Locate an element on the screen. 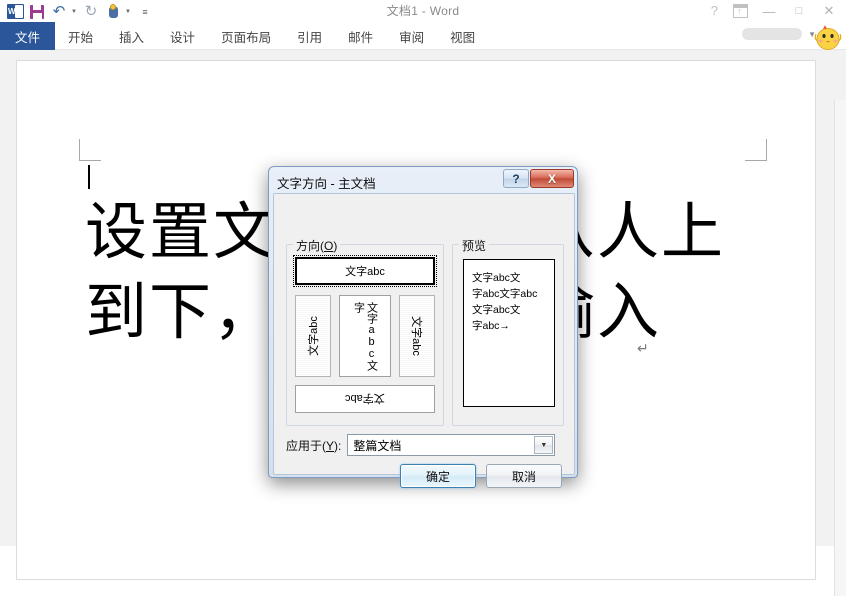  dialog-window-controls: ? X is located at coordinates (538, 178).